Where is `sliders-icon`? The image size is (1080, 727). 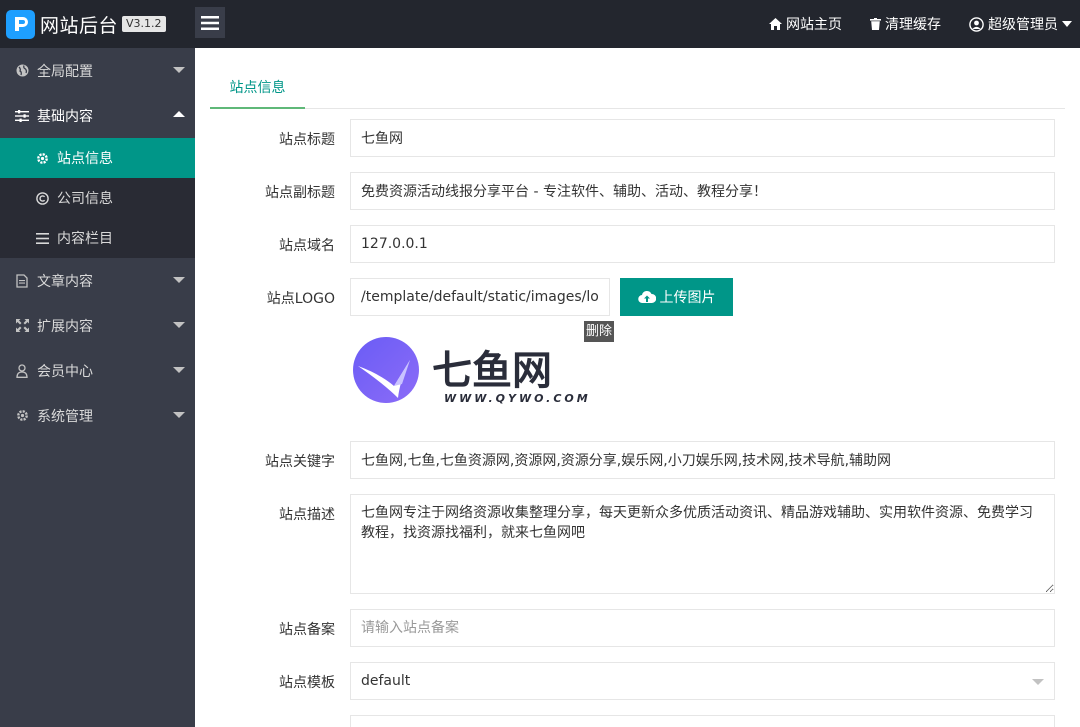
sliders-icon is located at coordinates (22, 116).